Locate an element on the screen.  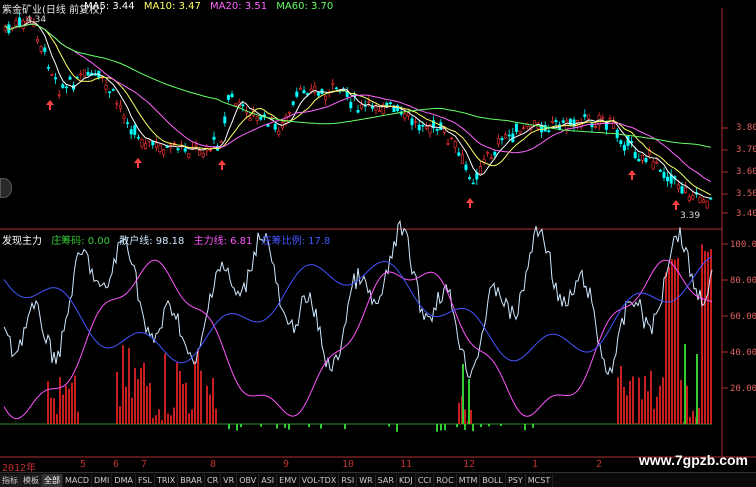
tab-boll: BOLL is located at coordinates (493, 480).